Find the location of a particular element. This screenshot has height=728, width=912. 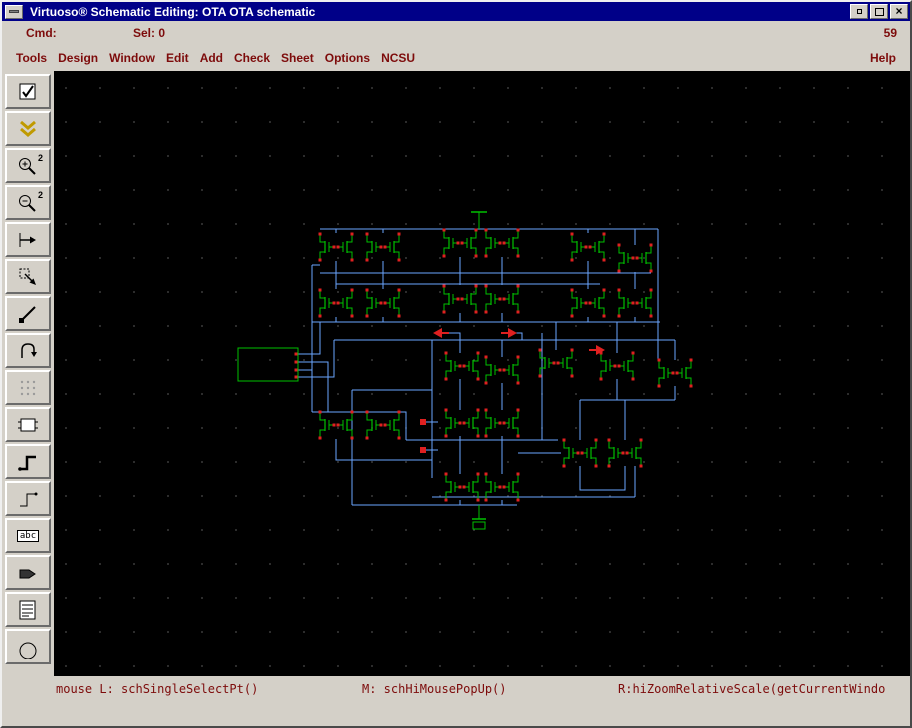

pin-icon is located at coordinates (27, 573).